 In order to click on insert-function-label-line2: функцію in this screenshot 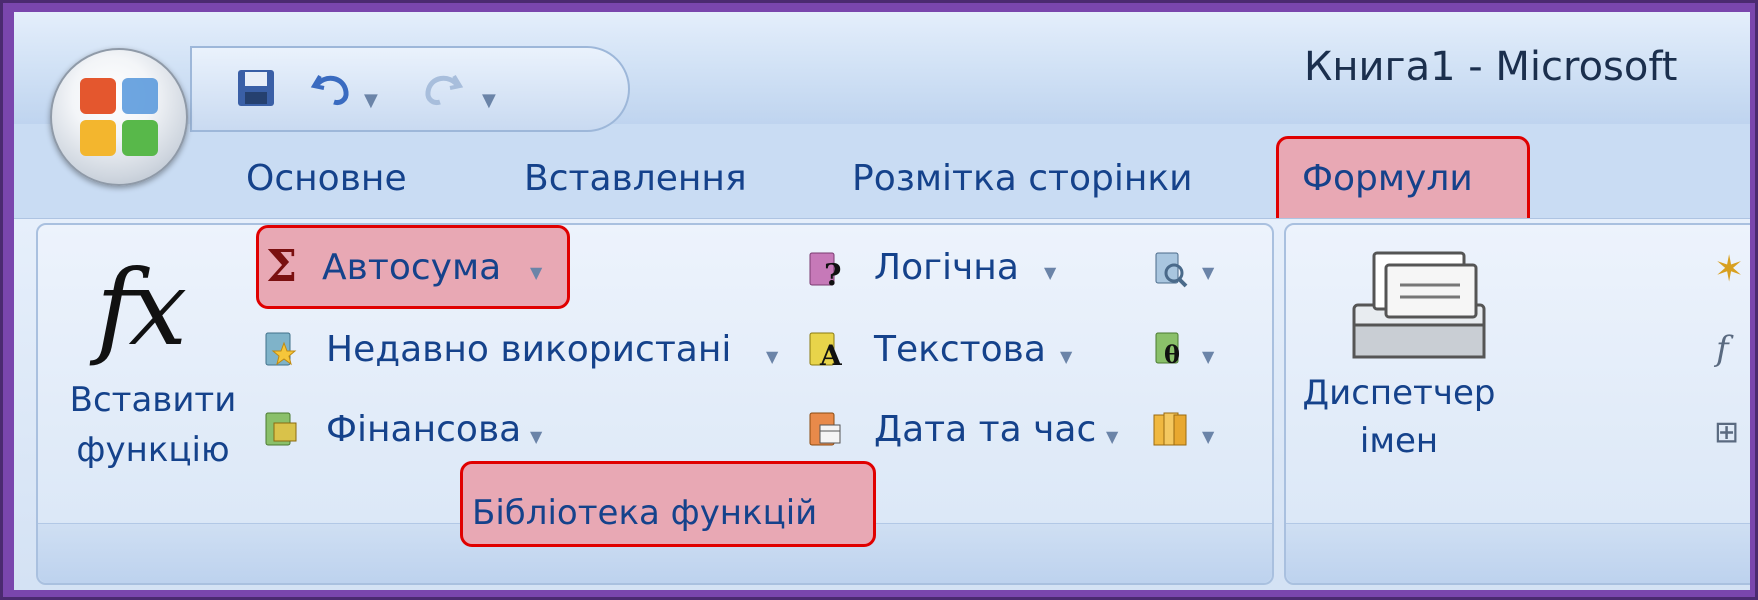, I will do `click(153, 450)`.